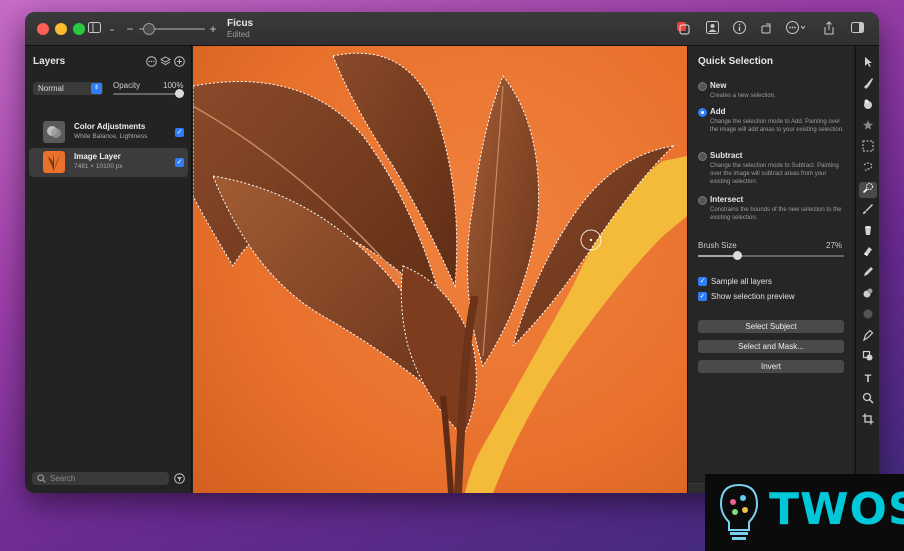 The height and width of the screenshot is (551, 904). What do you see at coordinates (79, 29) in the screenshot?
I see `zoom-window-button` at bounding box center [79, 29].